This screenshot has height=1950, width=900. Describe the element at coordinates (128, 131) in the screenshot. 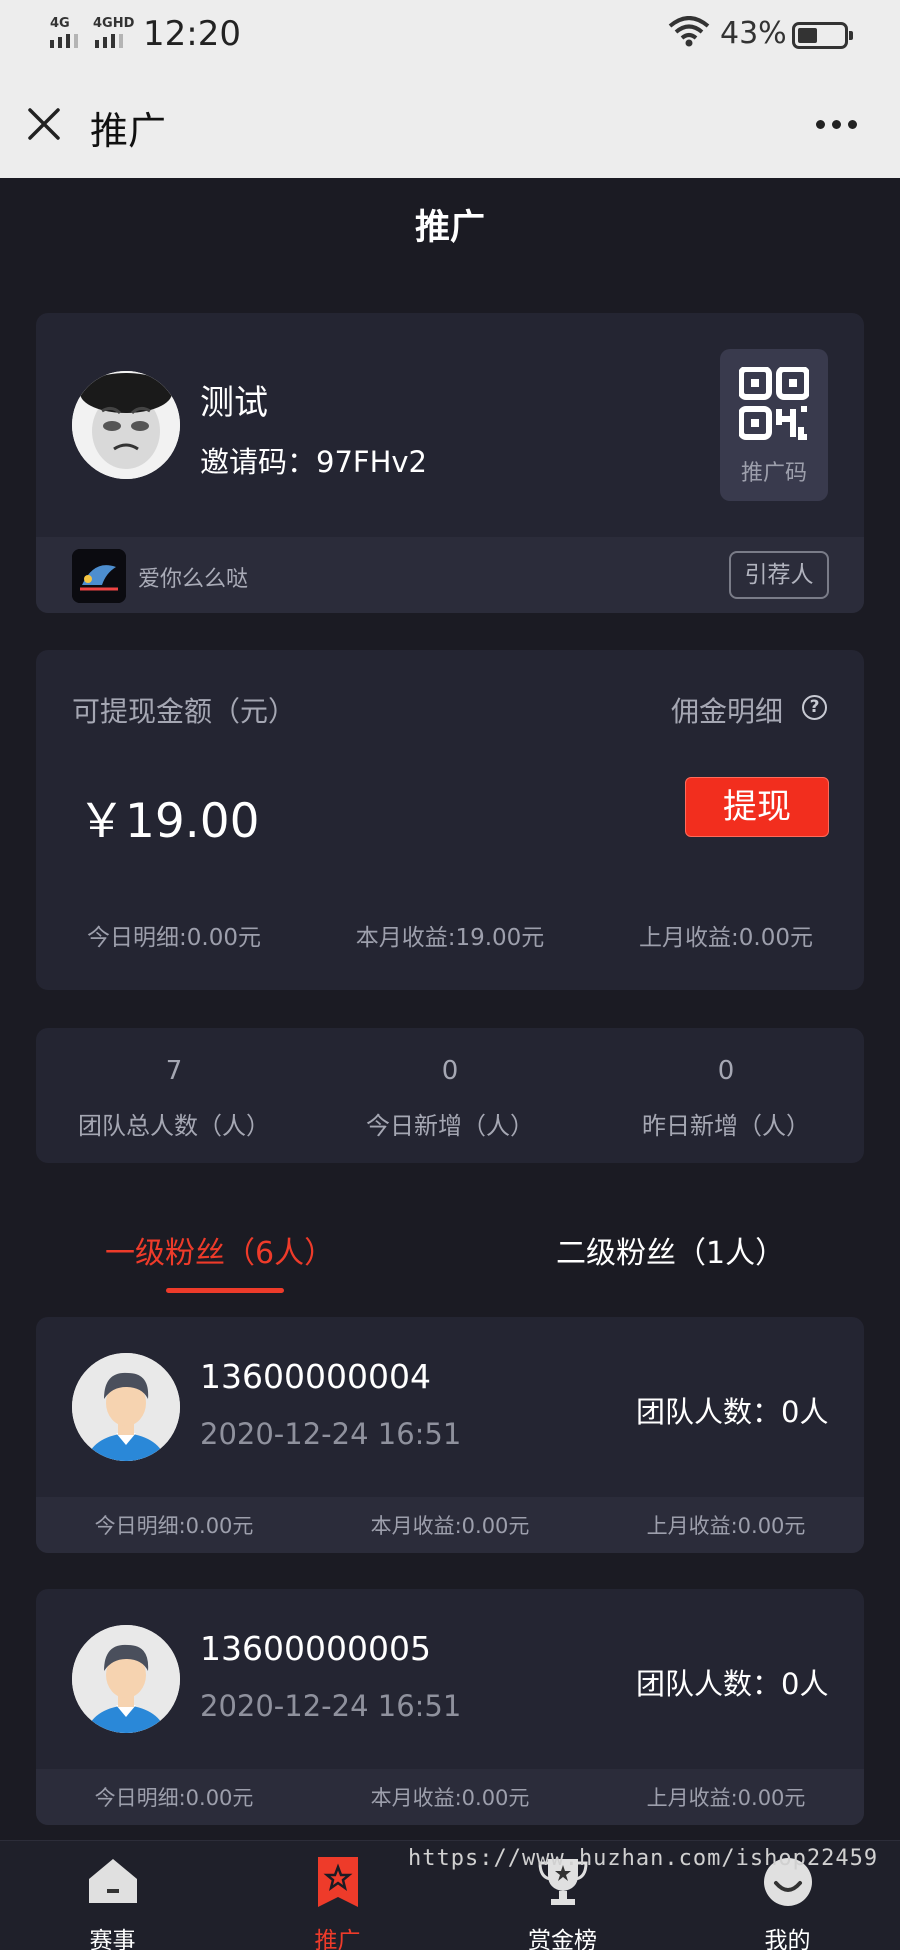

I see `browser-title: 推广` at that location.